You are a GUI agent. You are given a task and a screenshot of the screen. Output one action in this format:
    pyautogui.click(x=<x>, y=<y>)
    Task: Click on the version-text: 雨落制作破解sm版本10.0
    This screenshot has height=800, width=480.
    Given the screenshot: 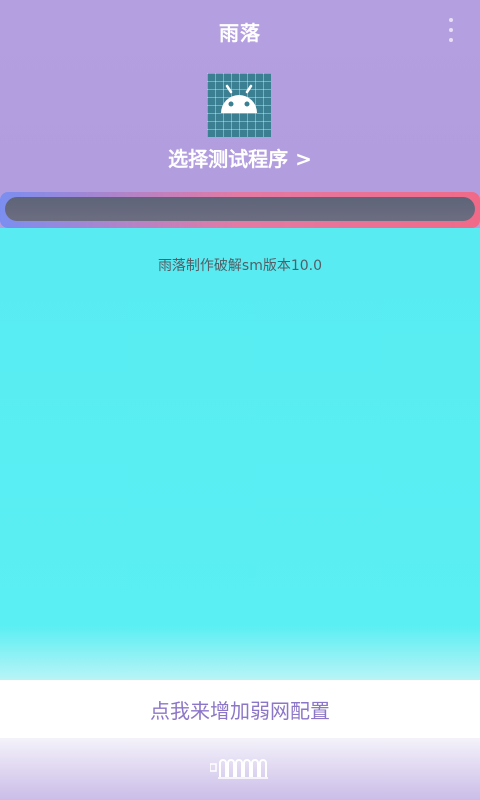 What is the action you would take?
    pyautogui.click(x=240, y=266)
    